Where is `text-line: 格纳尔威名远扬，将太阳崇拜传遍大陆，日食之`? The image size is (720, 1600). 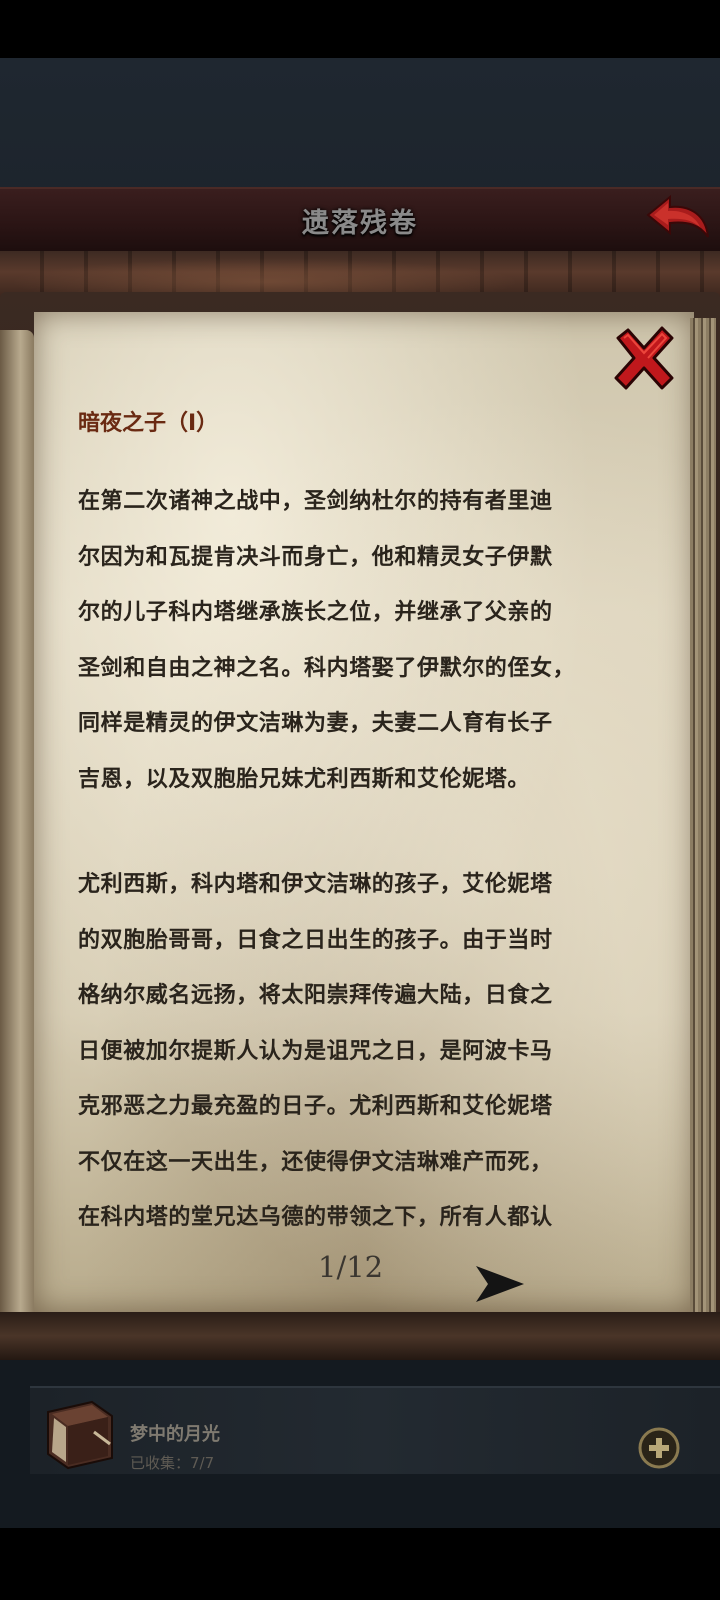
text-line: 格纳尔威名远扬，将太阳崇拜传遍大陆，日食之 is located at coordinates (315, 995).